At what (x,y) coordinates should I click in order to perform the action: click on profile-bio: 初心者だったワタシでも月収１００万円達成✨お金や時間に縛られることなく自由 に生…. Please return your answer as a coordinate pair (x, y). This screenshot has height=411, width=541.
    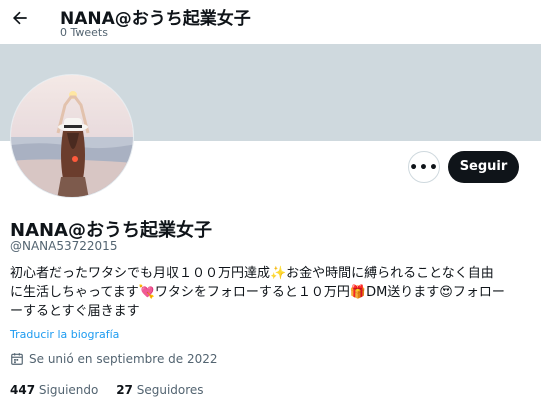
    Looking at the image, I should click on (257, 292).